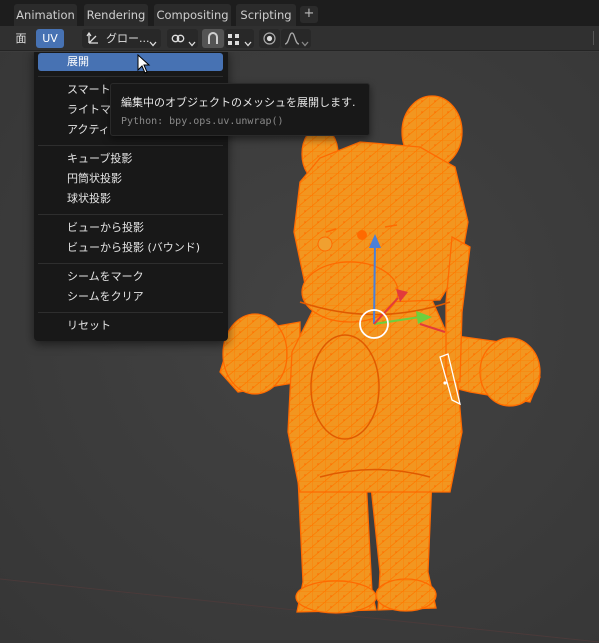 The image size is (599, 643). What do you see at coordinates (445, 383) in the screenshot?
I see `selected-vertex` at bounding box center [445, 383].